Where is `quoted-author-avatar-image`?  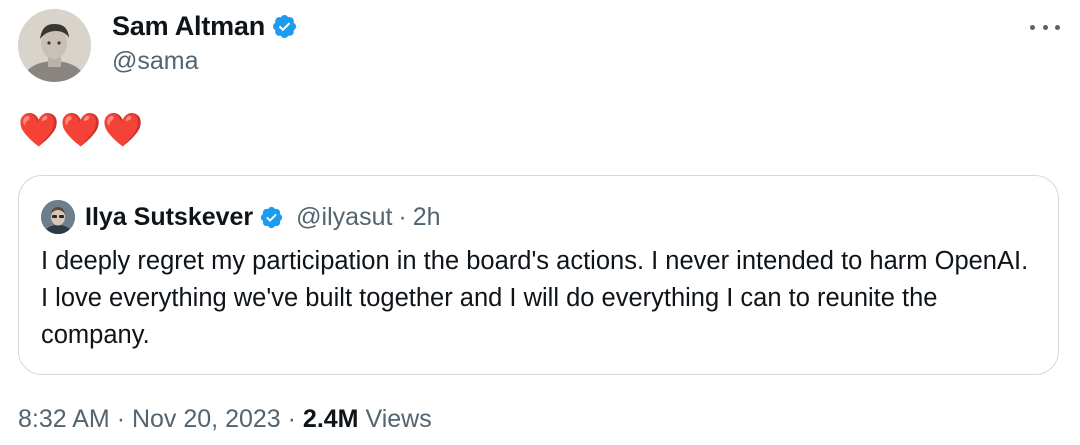 quoted-author-avatar-image is located at coordinates (58, 217).